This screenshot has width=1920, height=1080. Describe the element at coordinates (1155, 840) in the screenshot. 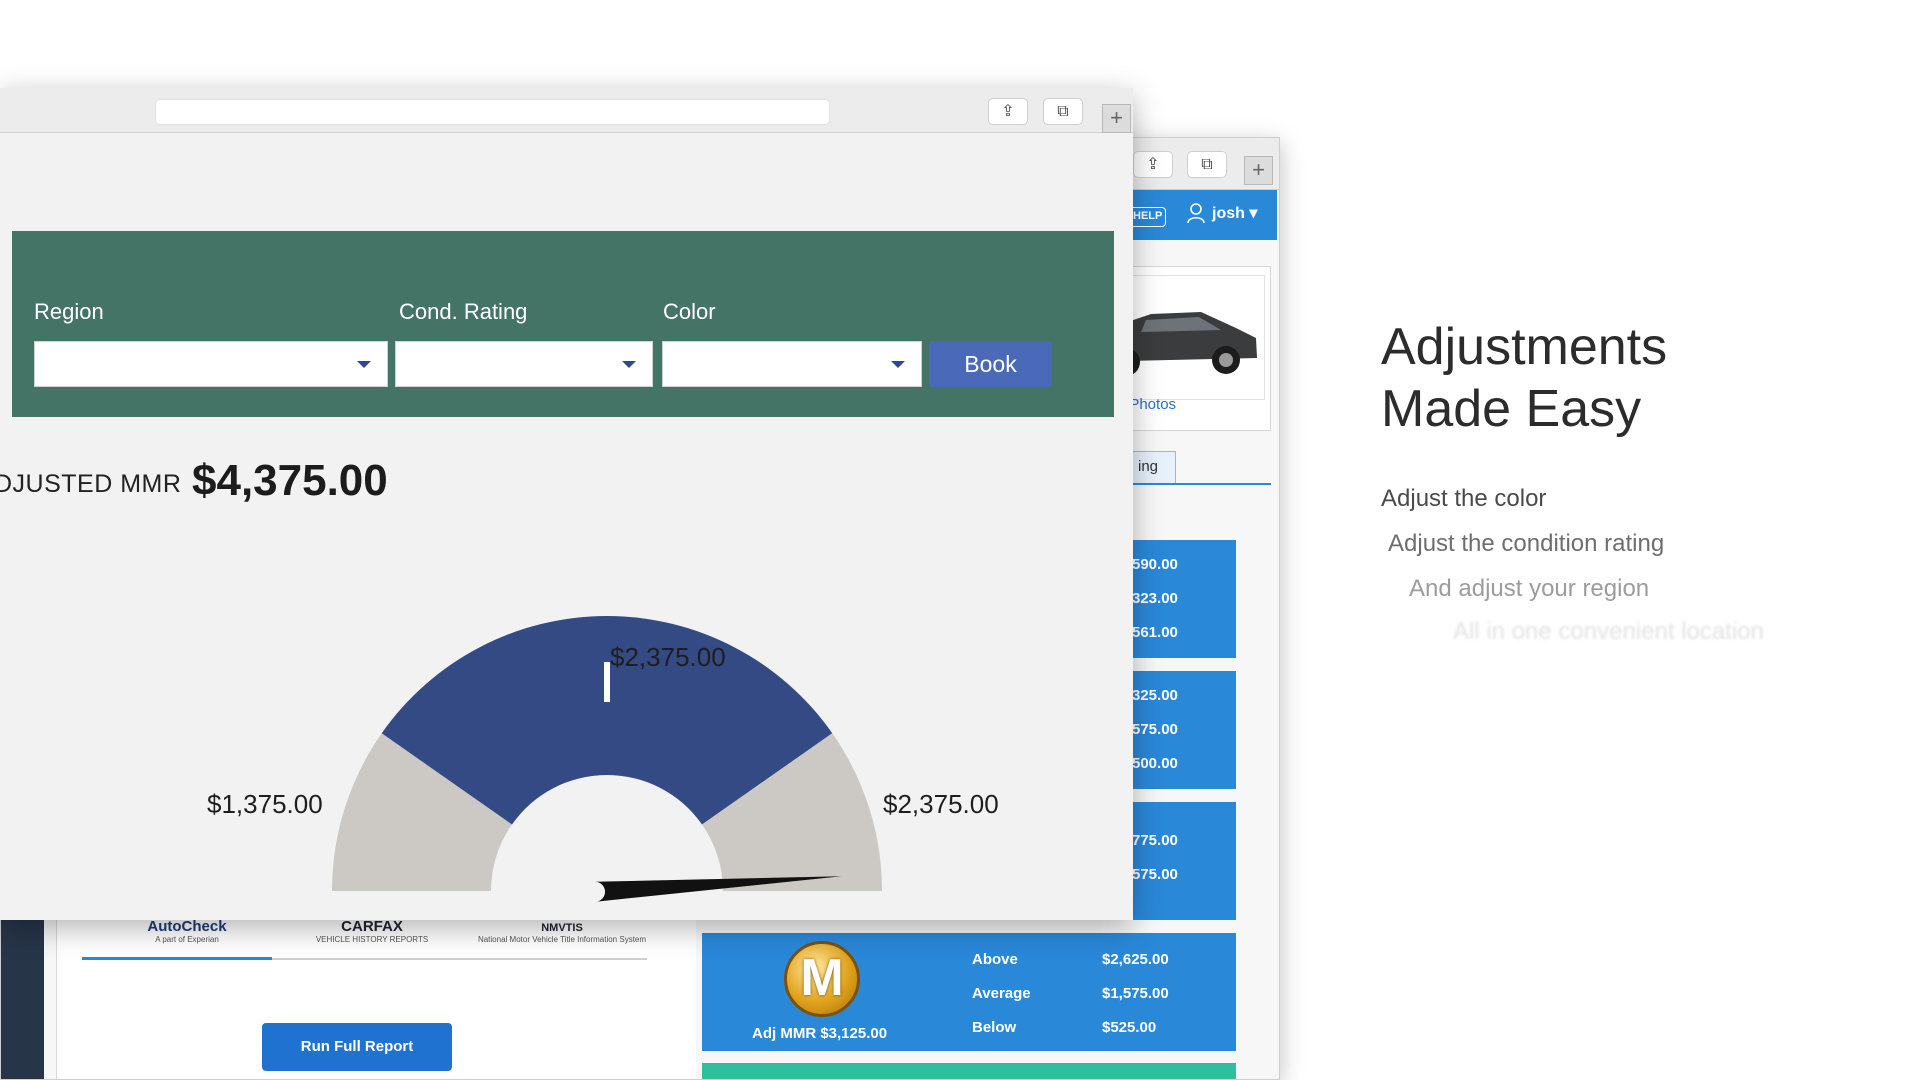

I see `price-value: 775.00` at that location.